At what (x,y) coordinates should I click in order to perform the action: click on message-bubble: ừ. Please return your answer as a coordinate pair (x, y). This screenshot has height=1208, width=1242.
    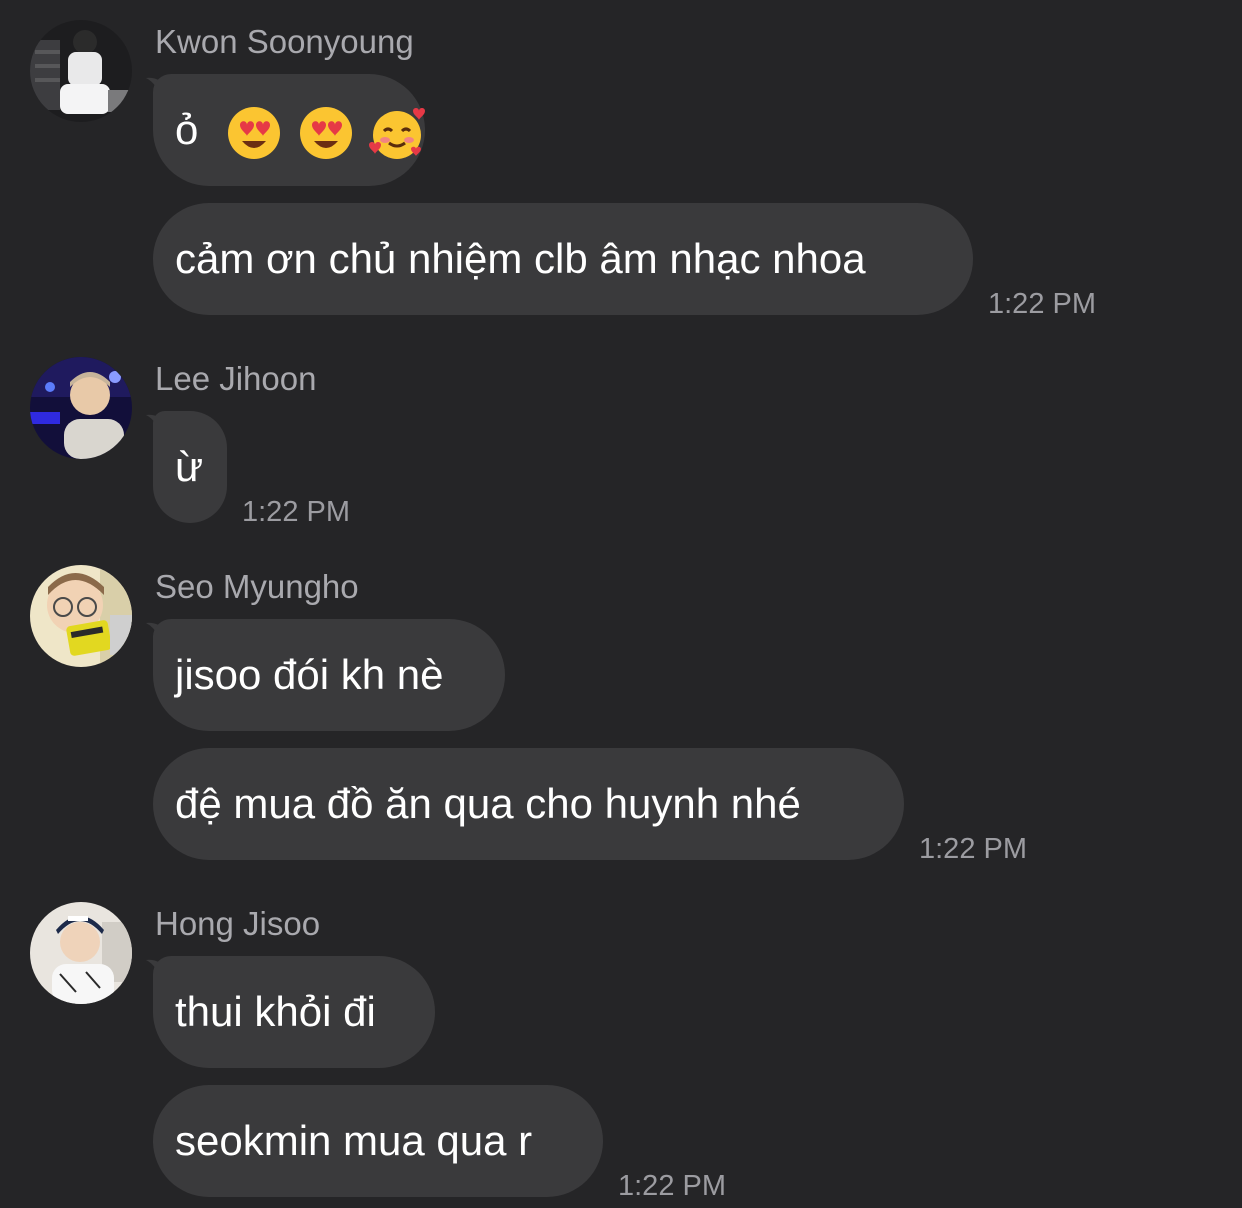
    Looking at the image, I should click on (190, 467).